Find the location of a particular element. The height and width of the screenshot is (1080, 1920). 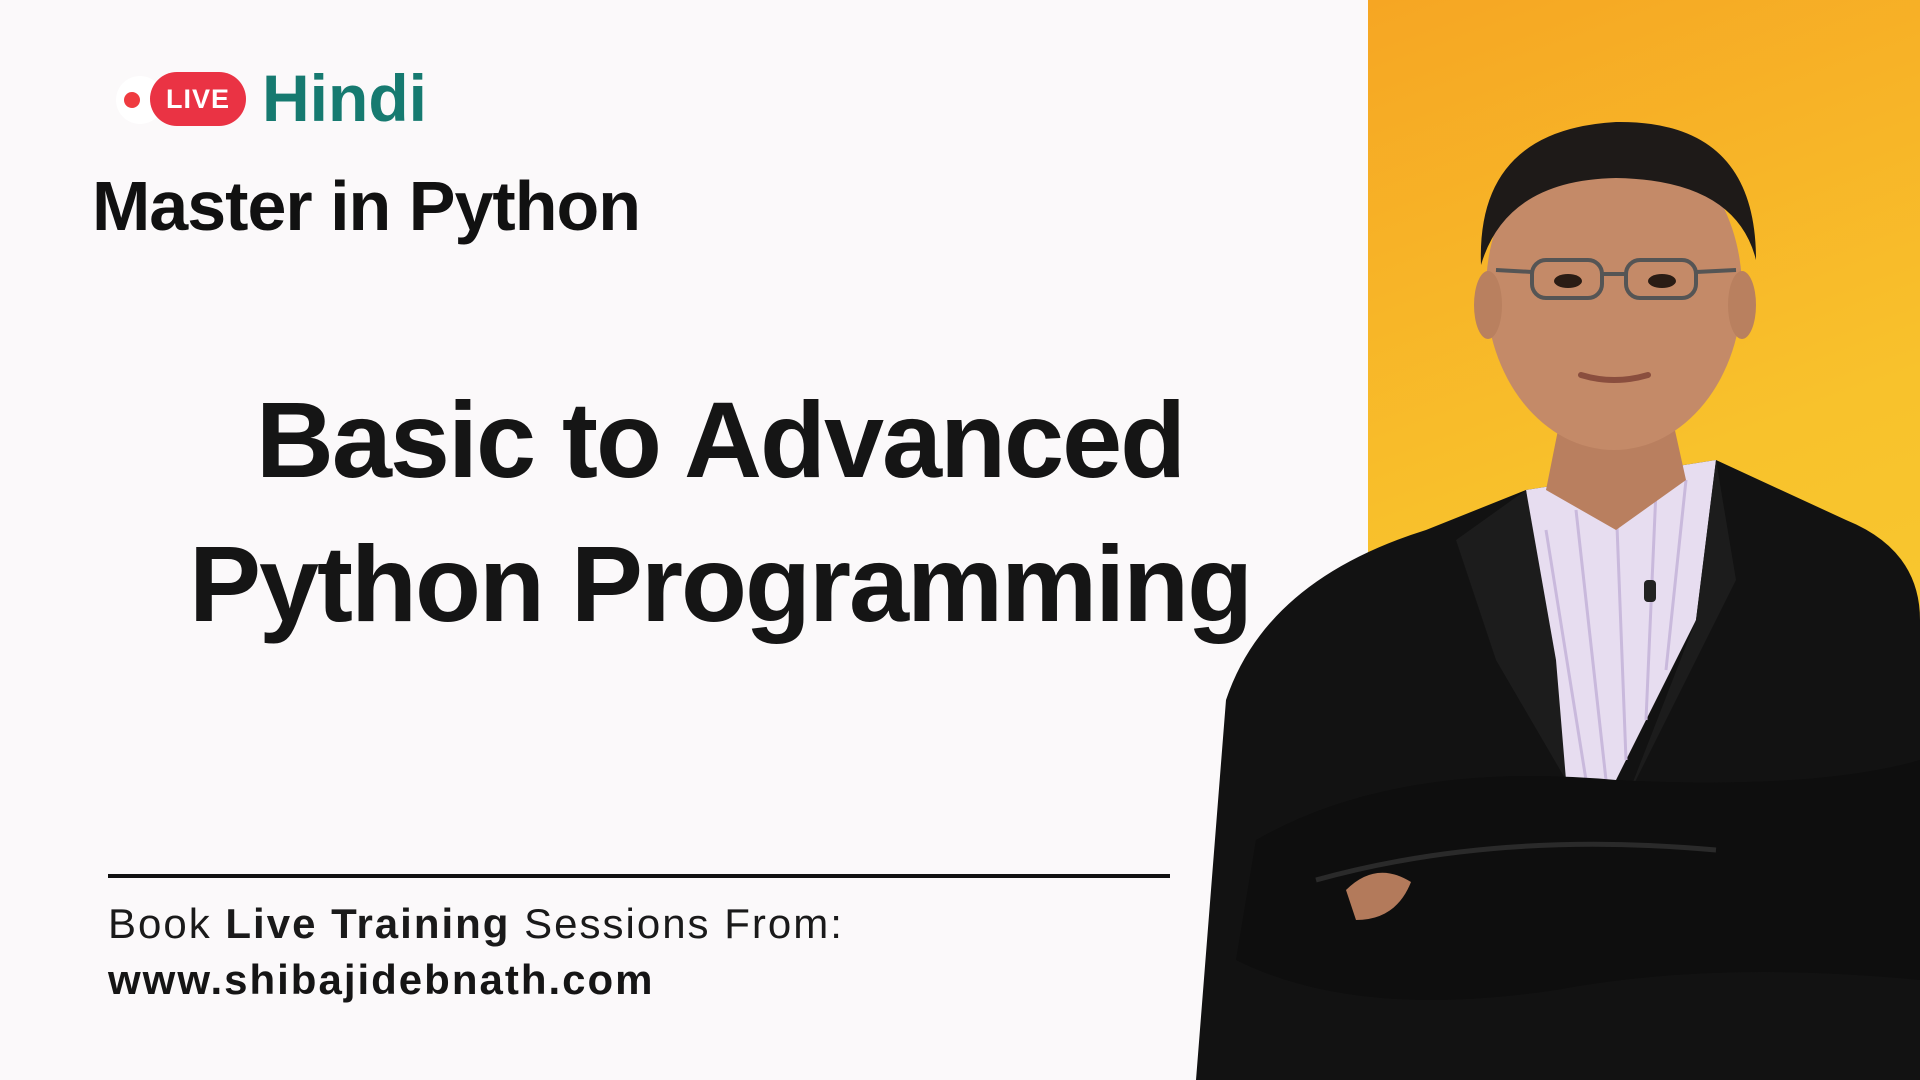

cta-text: Book Live Training Sessions From: is located at coordinates (476, 924).